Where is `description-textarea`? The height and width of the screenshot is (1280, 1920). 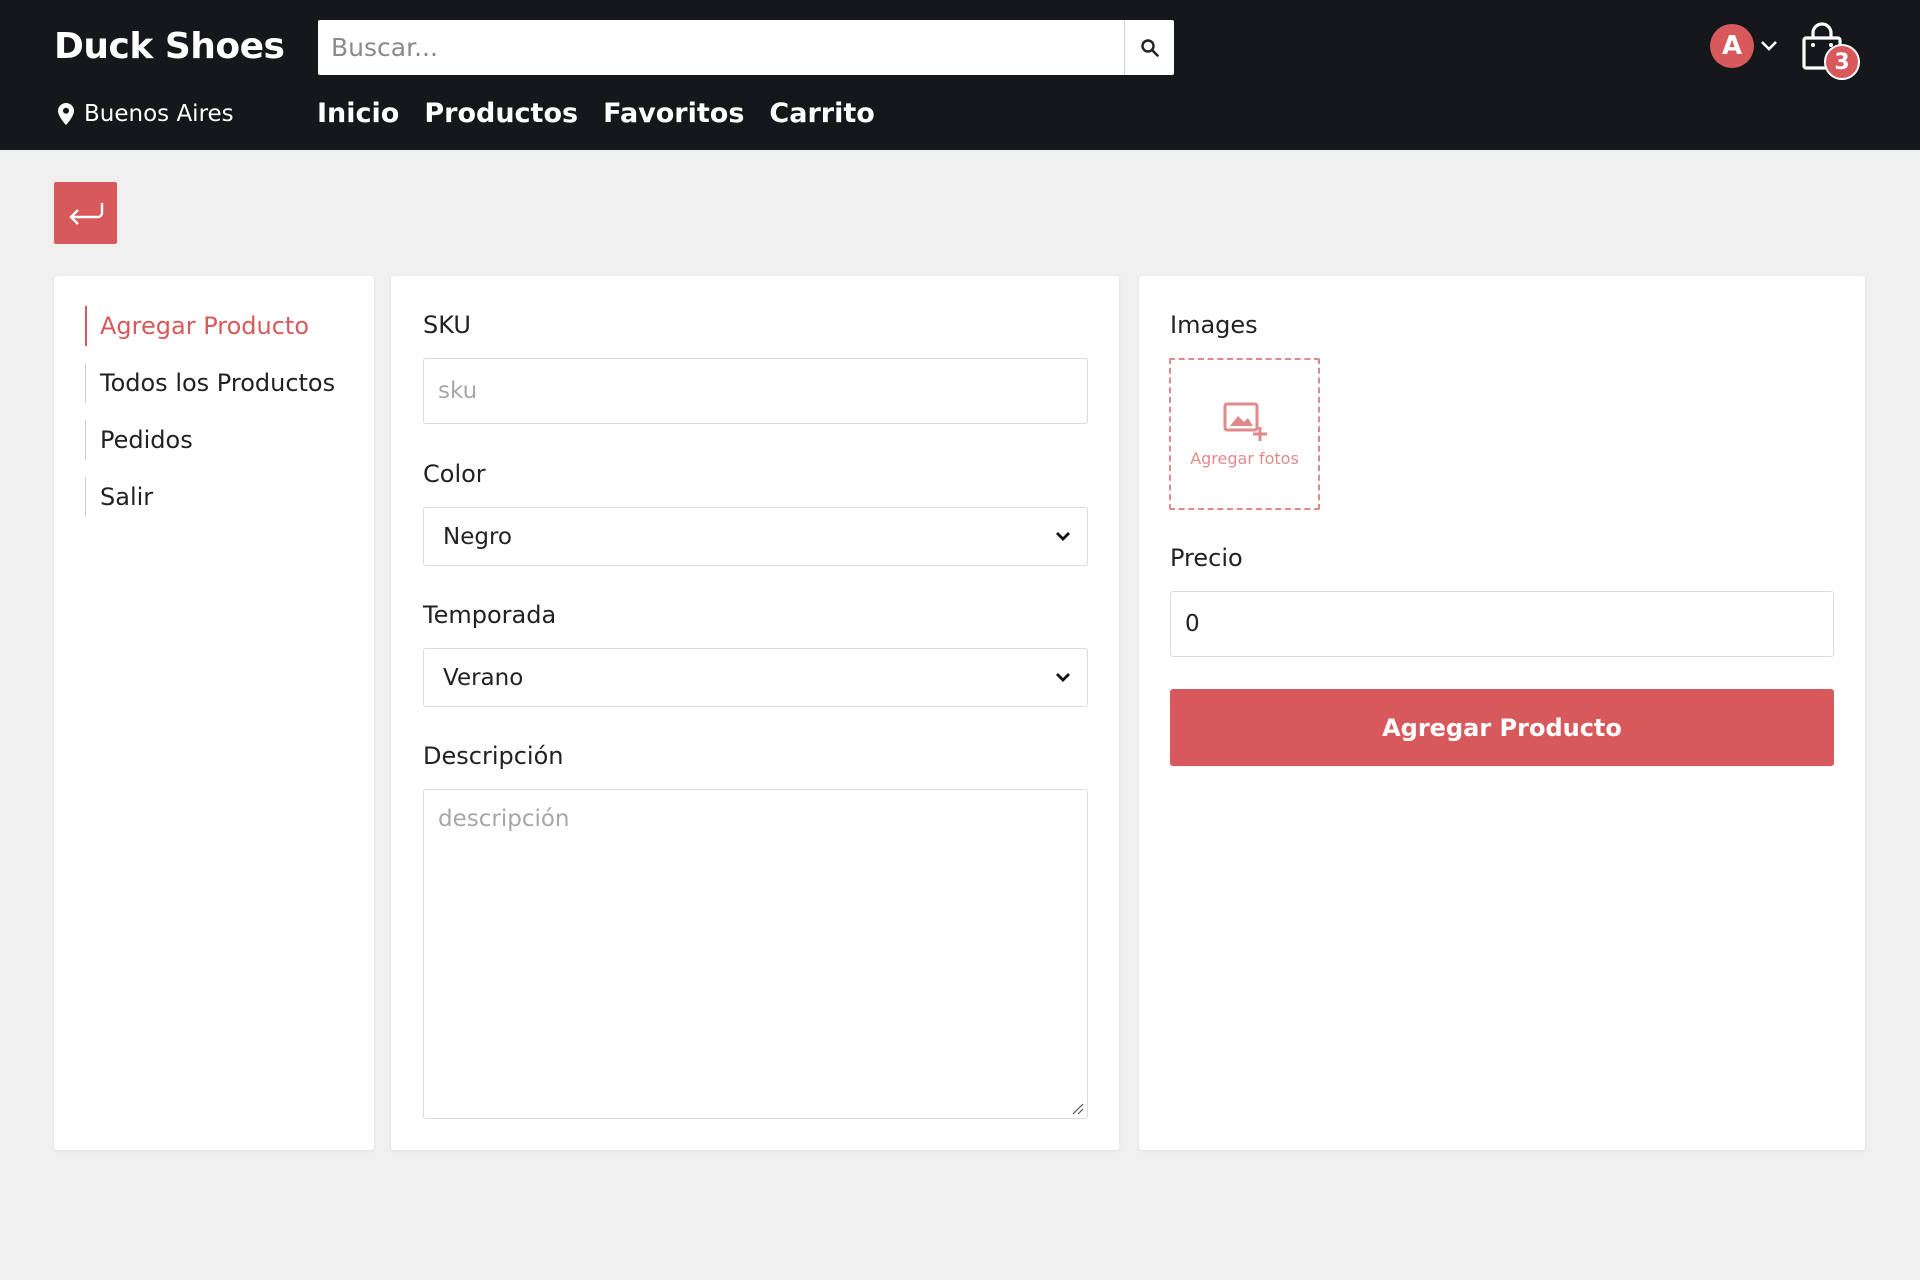 description-textarea is located at coordinates (755, 954).